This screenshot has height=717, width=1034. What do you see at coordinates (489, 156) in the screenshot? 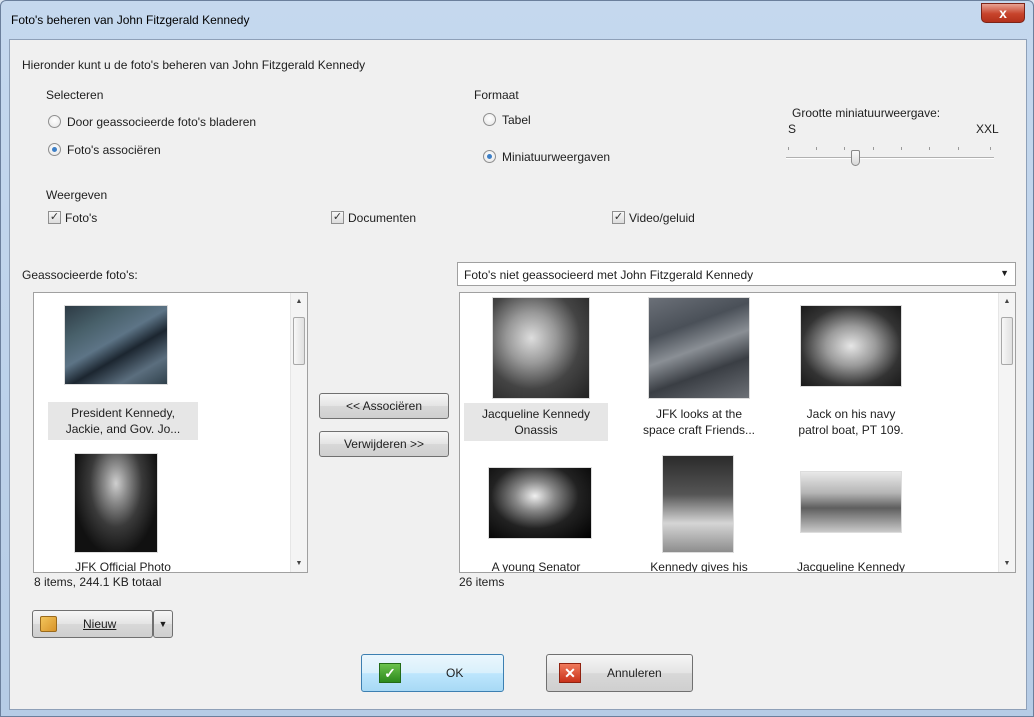
I see `radio-format-thumbnails` at bounding box center [489, 156].